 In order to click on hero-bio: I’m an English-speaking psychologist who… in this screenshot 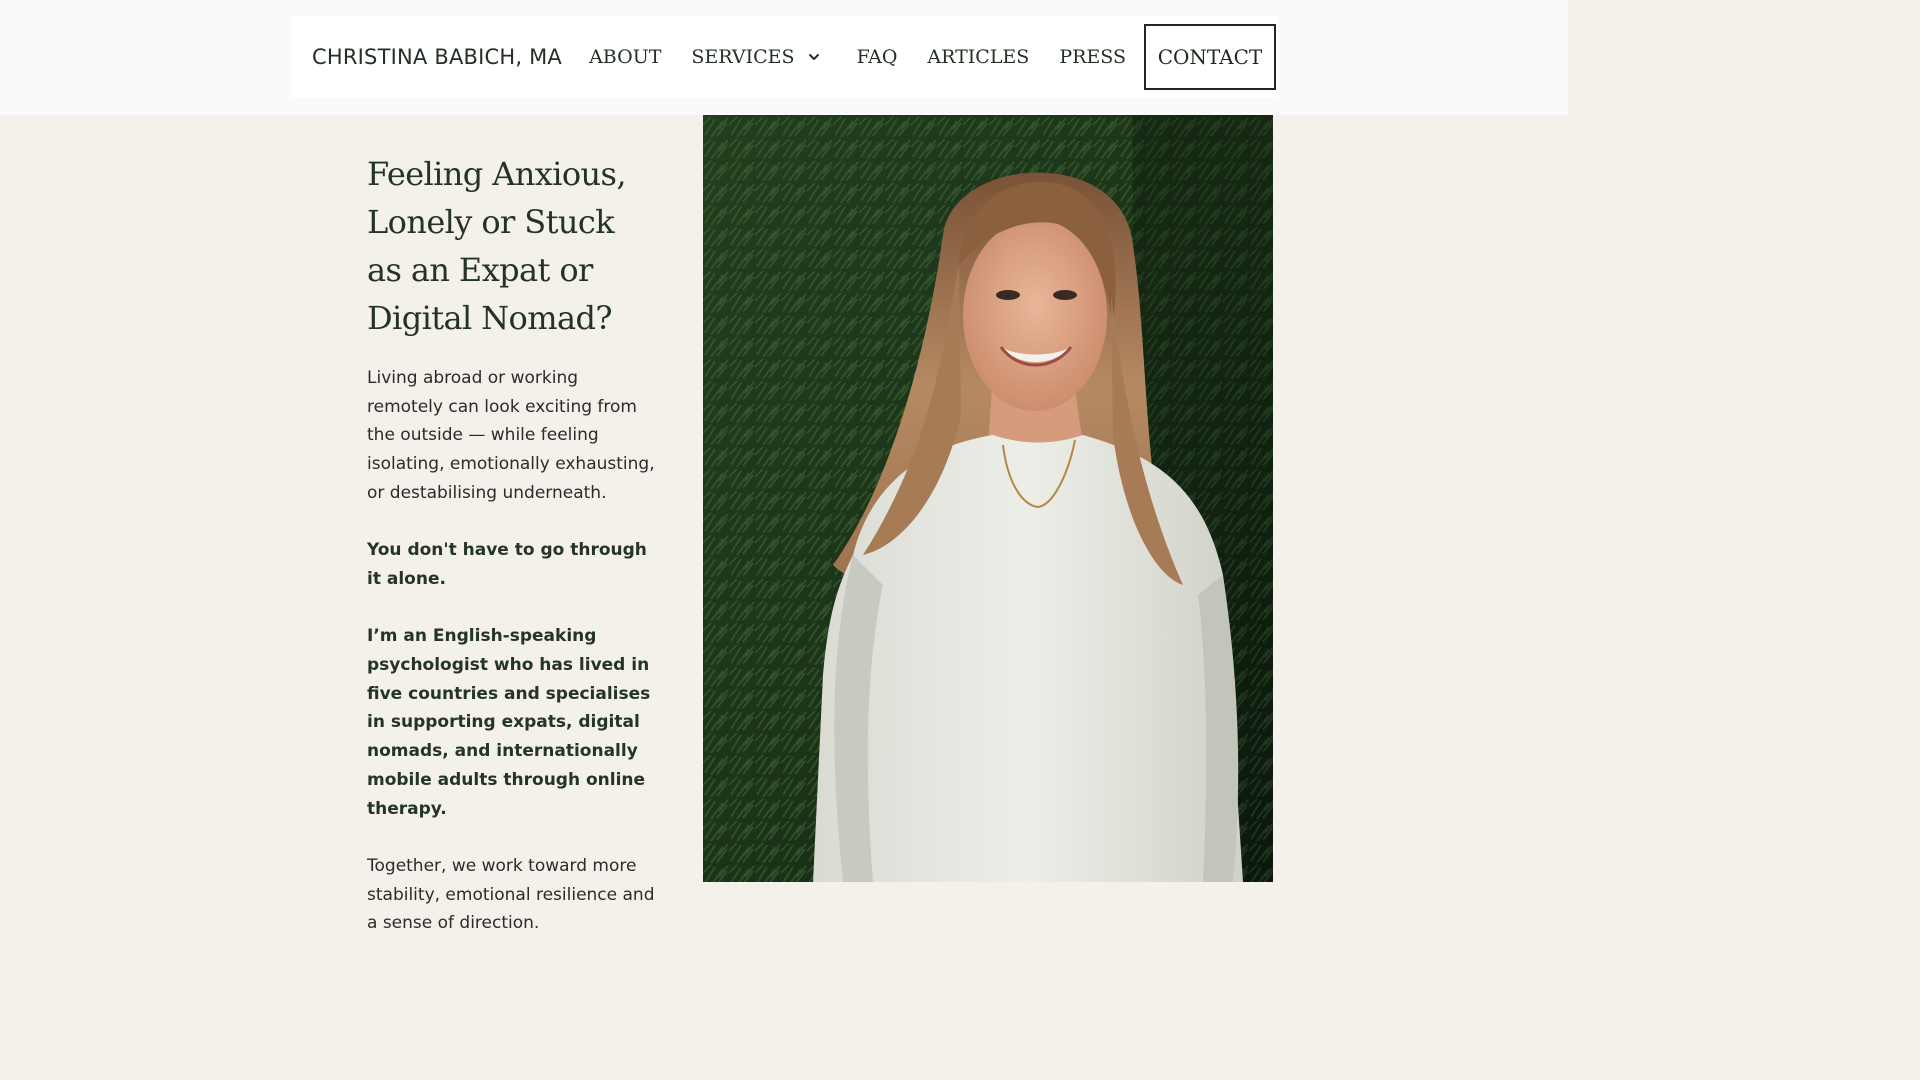, I will do `click(509, 722)`.